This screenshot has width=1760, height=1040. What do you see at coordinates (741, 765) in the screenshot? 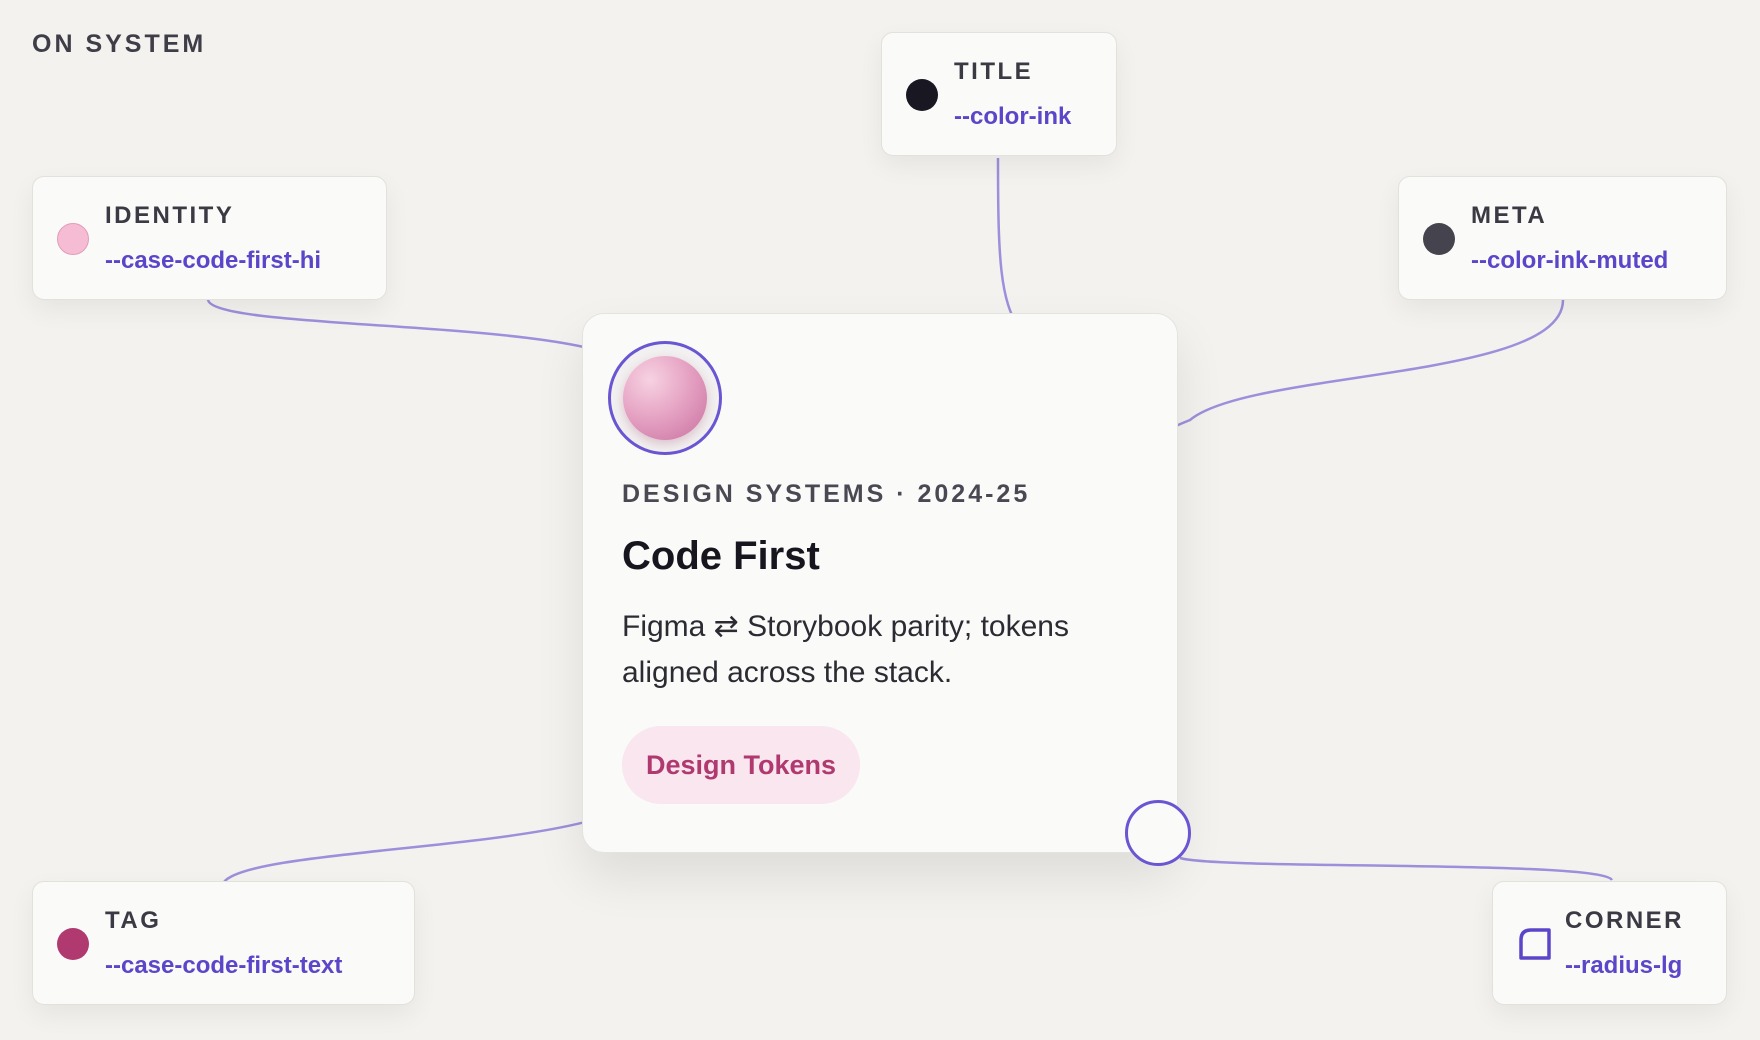
I see `design-tokens-tag: Design Tokens` at bounding box center [741, 765].